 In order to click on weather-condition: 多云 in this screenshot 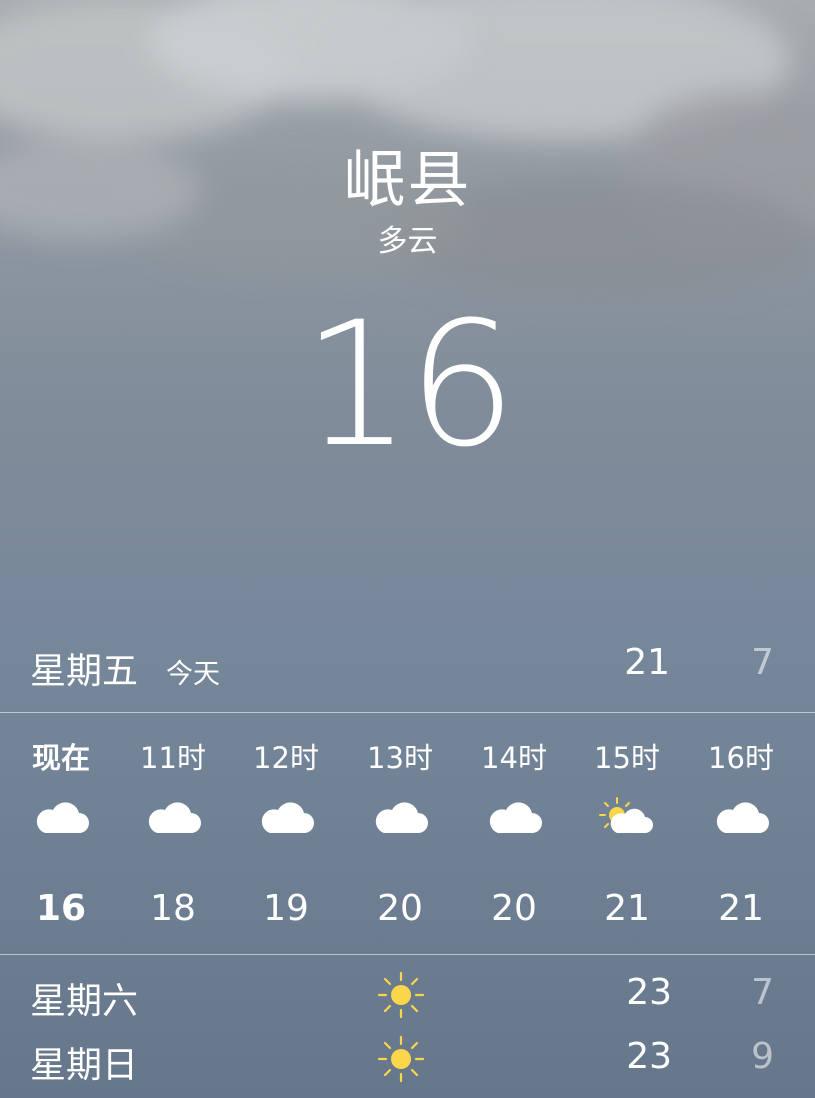, I will do `click(407, 241)`.